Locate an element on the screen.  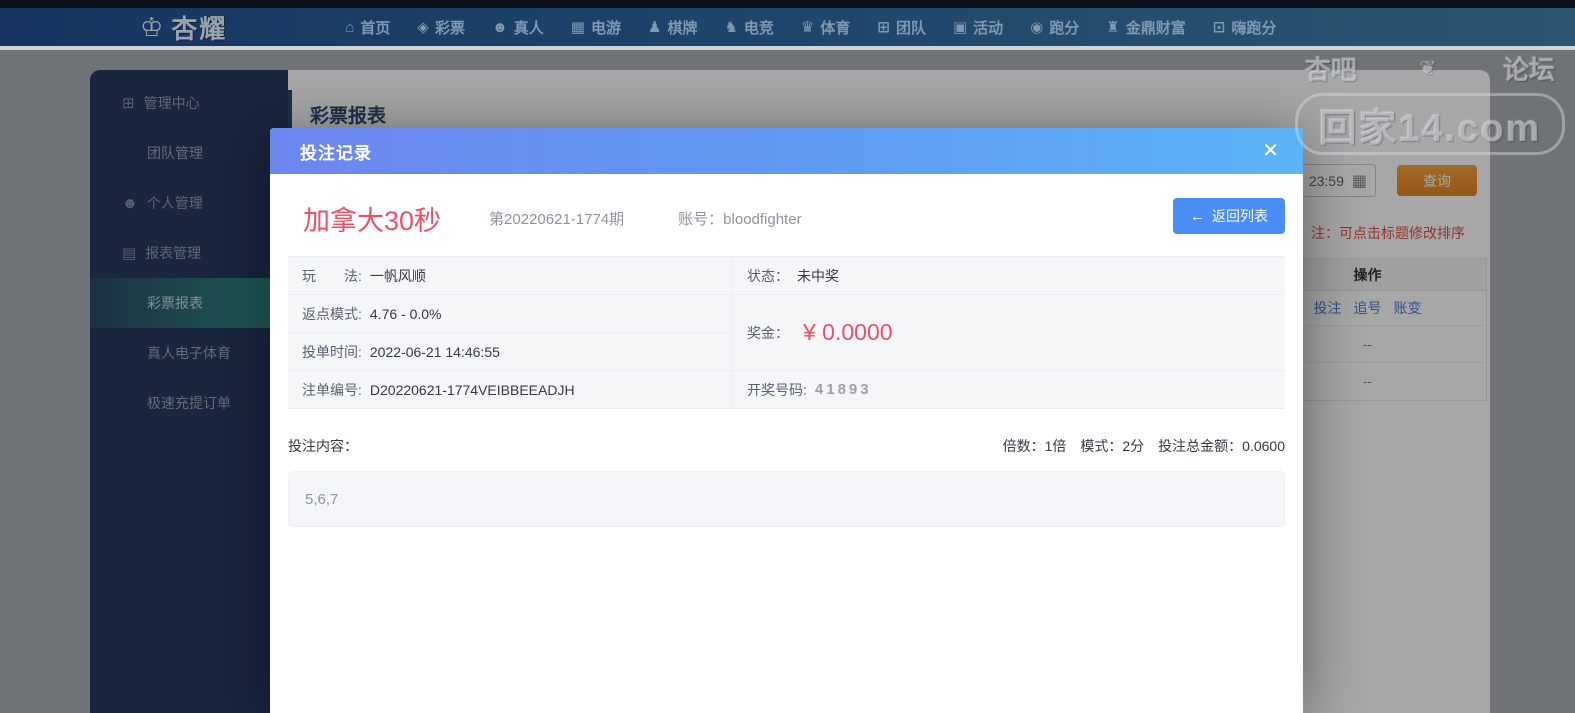
bet-stats: 倍数：1倍 模式：2分 投注总金额：0.0600 is located at coordinates (1144, 446).